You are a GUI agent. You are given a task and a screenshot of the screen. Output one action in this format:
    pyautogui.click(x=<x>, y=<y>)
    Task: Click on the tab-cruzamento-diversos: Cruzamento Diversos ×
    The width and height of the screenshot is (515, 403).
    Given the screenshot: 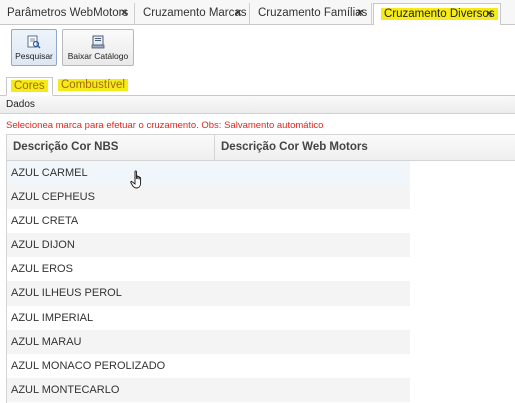 What is the action you would take?
    pyautogui.click(x=437, y=14)
    